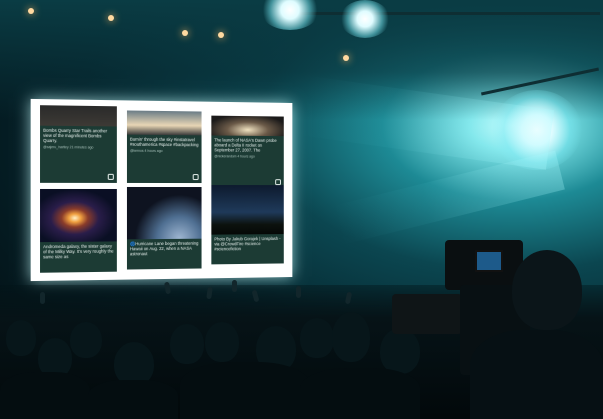 Image resolution: width=603 pixels, height=419 pixels. What do you see at coordinates (489, 261) in the screenshot?
I see `camera-viewfinder` at bounding box center [489, 261].